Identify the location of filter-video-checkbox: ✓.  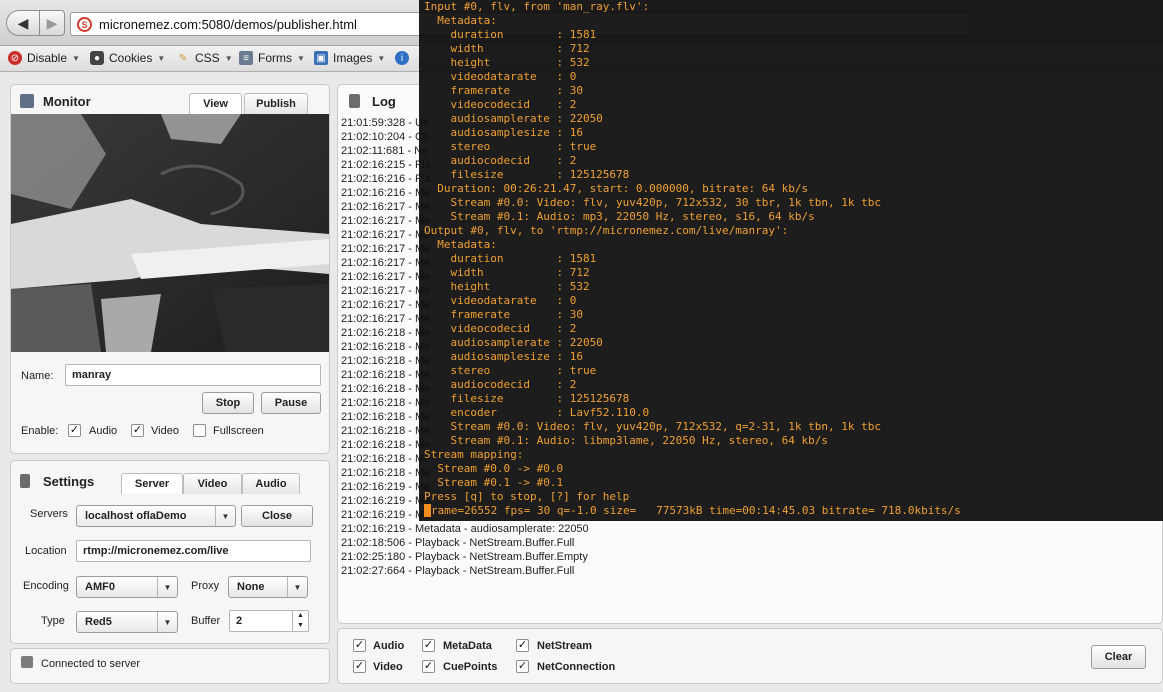
(359, 666).